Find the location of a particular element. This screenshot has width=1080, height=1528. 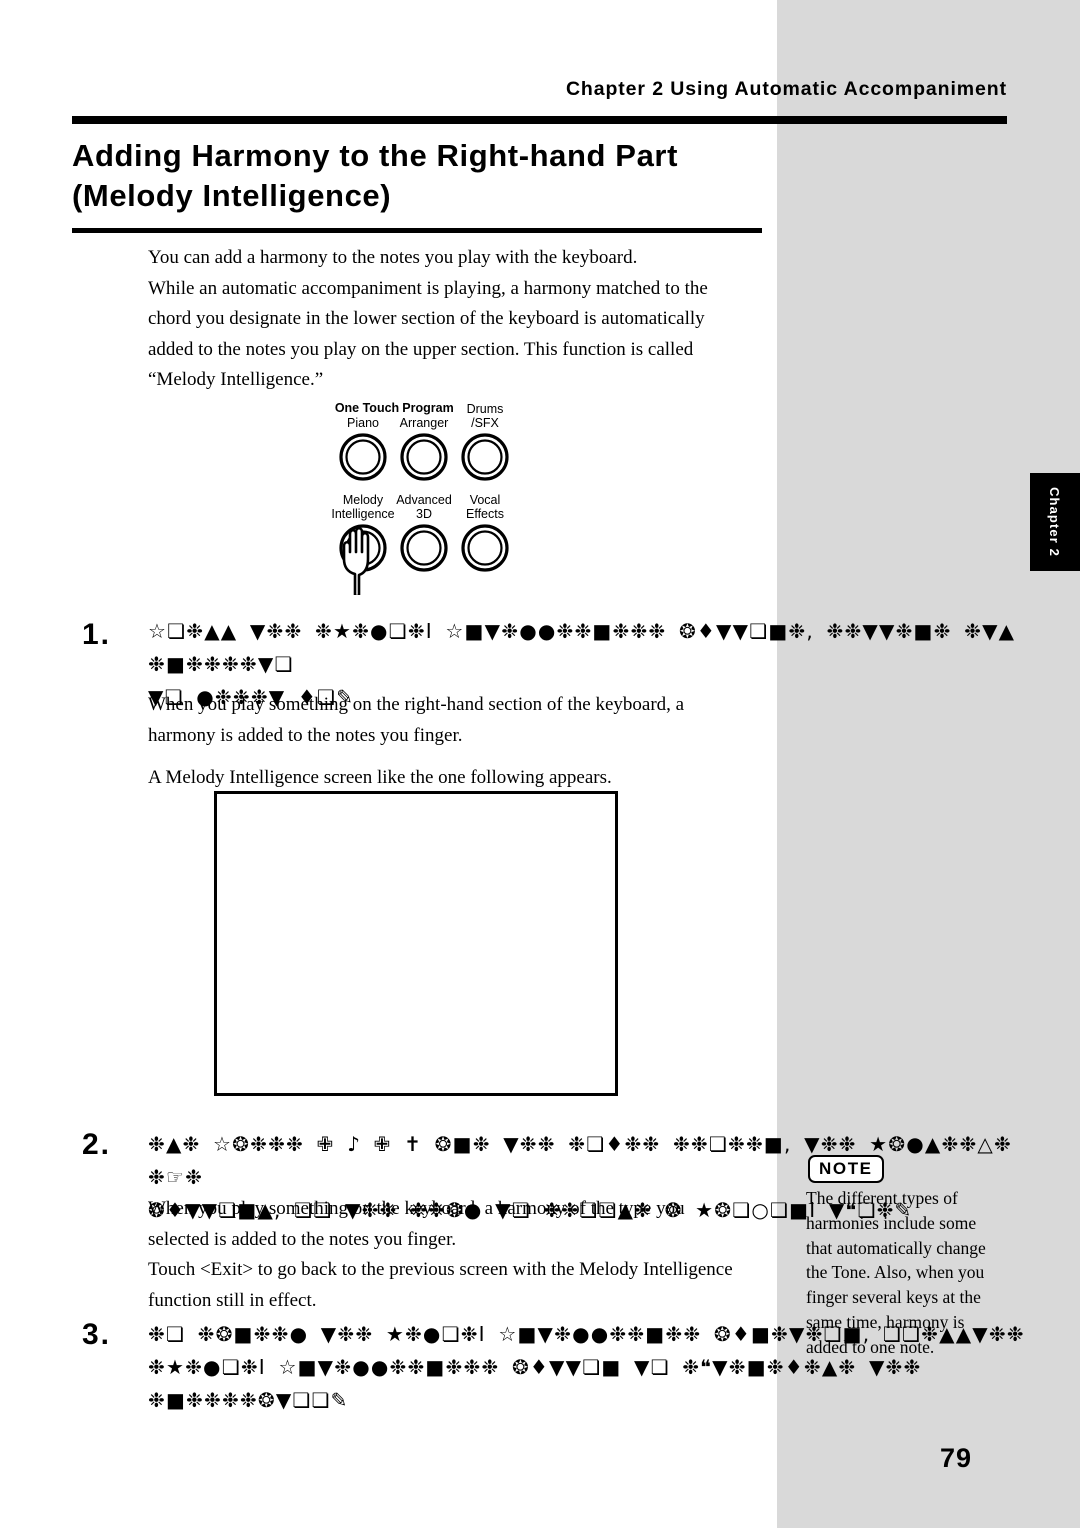

note-line: that automatically change is located at coordinates (896, 1247).